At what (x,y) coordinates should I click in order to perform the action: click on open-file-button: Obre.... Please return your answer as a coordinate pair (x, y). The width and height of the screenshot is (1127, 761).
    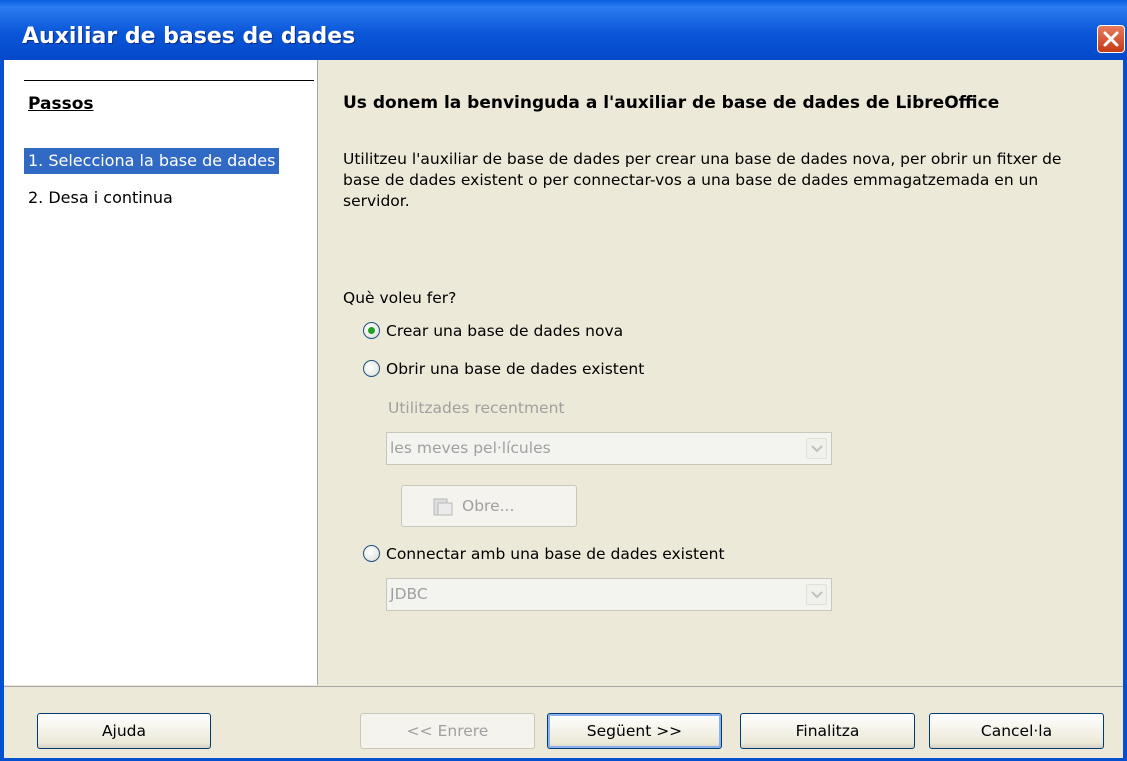
    Looking at the image, I should click on (489, 506).